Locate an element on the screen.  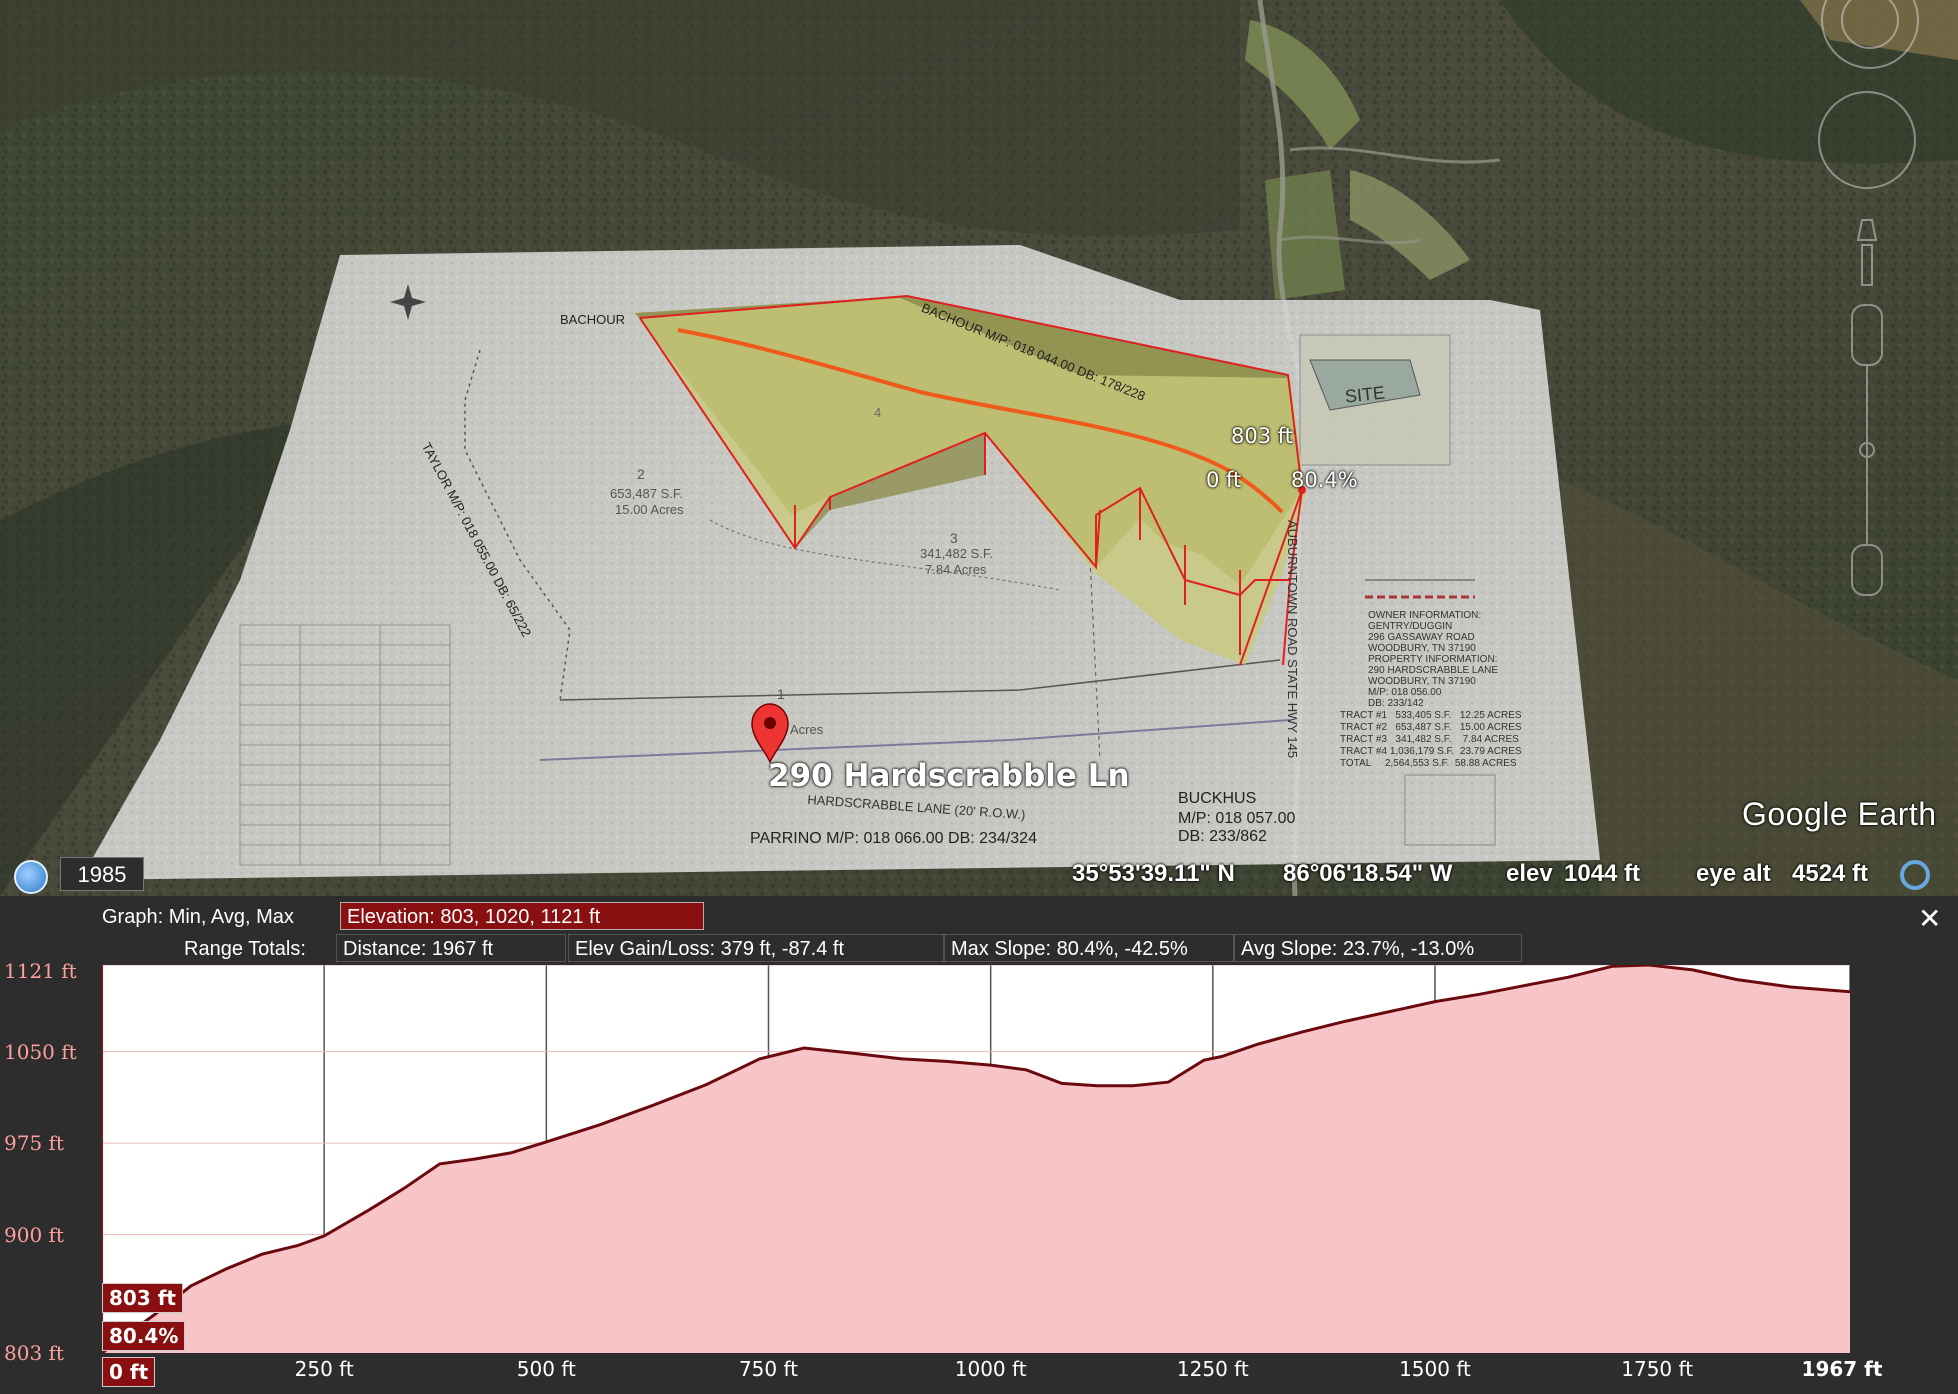
streaming-progress-icon is located at coordinates (1915, 875).